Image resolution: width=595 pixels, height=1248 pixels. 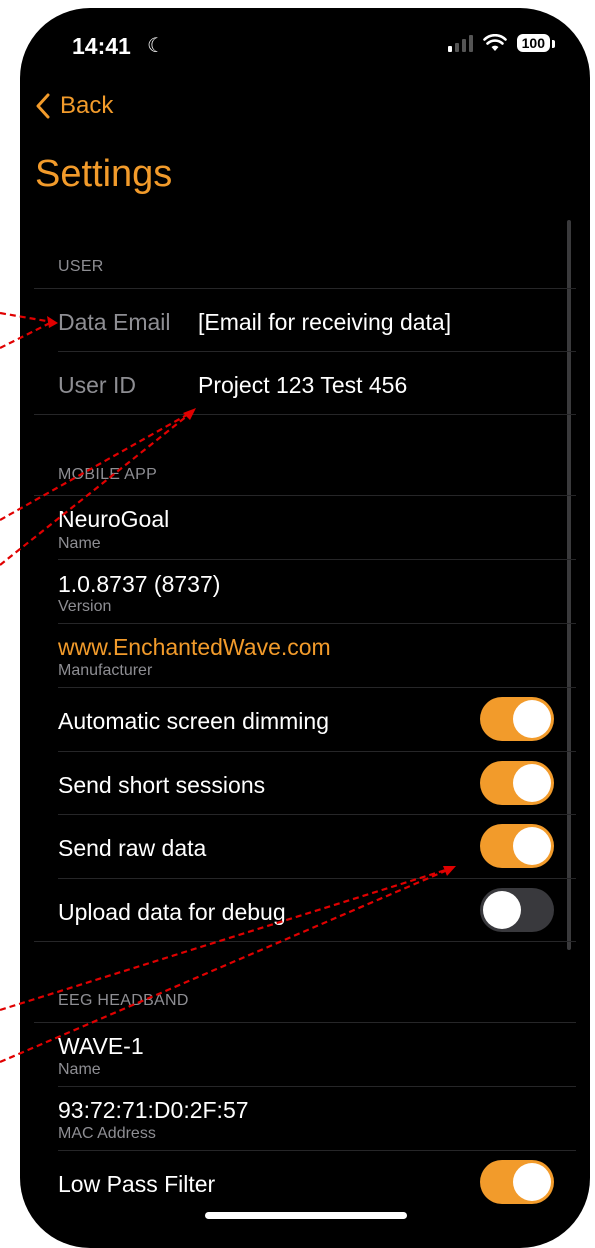 What do you see at coordinates (114, 322) in the screenshot?
I see `data-email-label: Data Email` at bounding box center [114, 322].